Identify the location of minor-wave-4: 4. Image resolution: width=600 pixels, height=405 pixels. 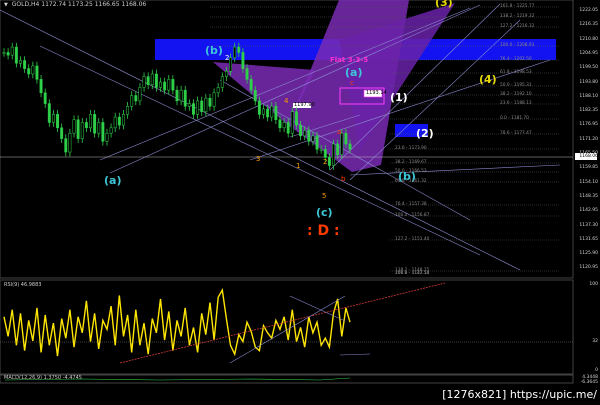
(286, 101).